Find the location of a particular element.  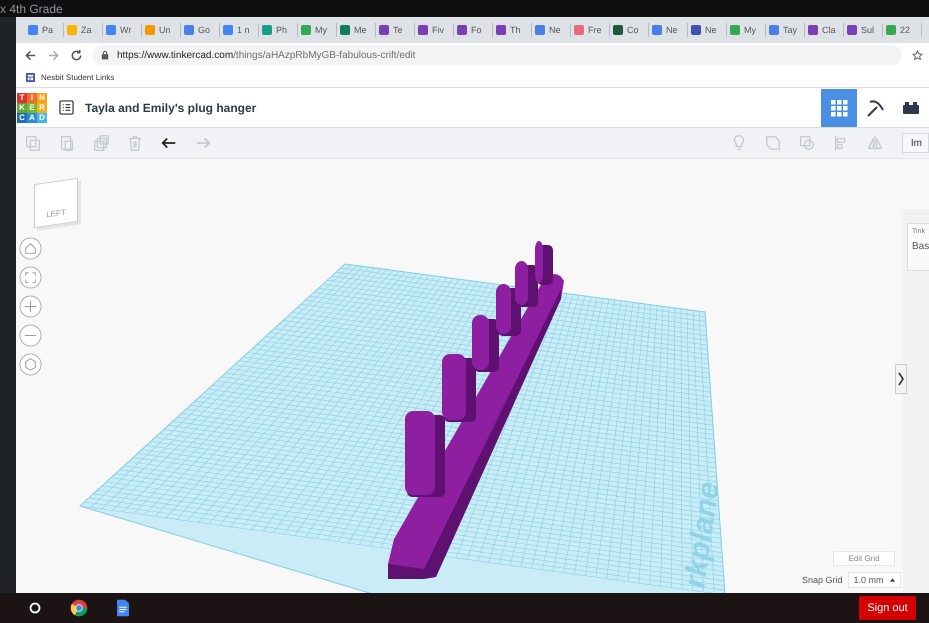

window-title: x 4th Grade is located at coordinates (31, 9).